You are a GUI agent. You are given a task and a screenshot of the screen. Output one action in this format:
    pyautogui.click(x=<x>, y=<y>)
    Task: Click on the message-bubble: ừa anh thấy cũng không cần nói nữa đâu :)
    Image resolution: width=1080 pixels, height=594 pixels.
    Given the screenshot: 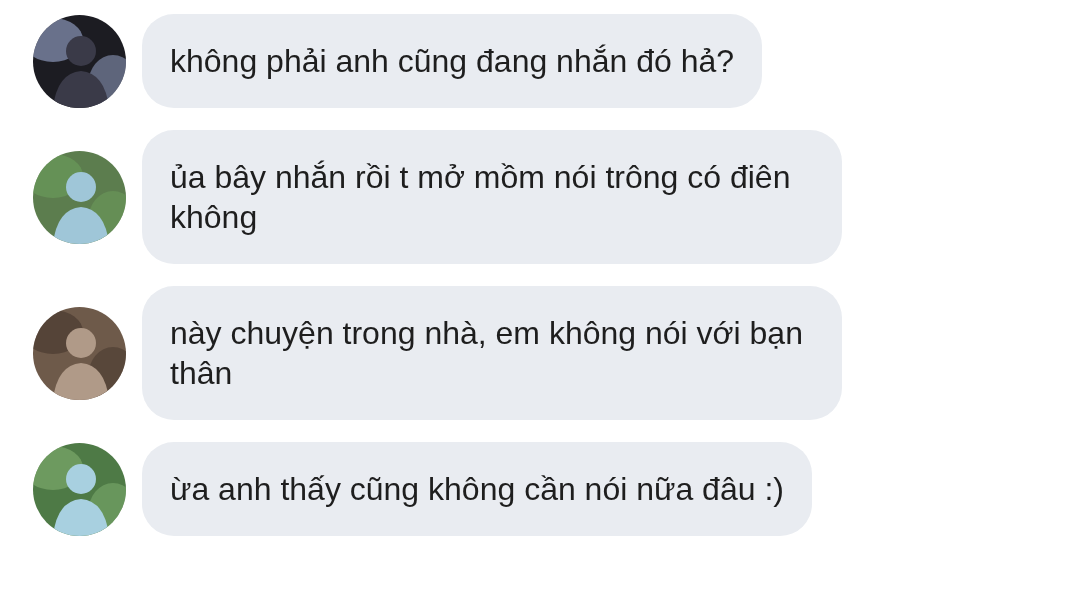 What is the action you would take?
    pyautogui.click(x=477, y=489)
    